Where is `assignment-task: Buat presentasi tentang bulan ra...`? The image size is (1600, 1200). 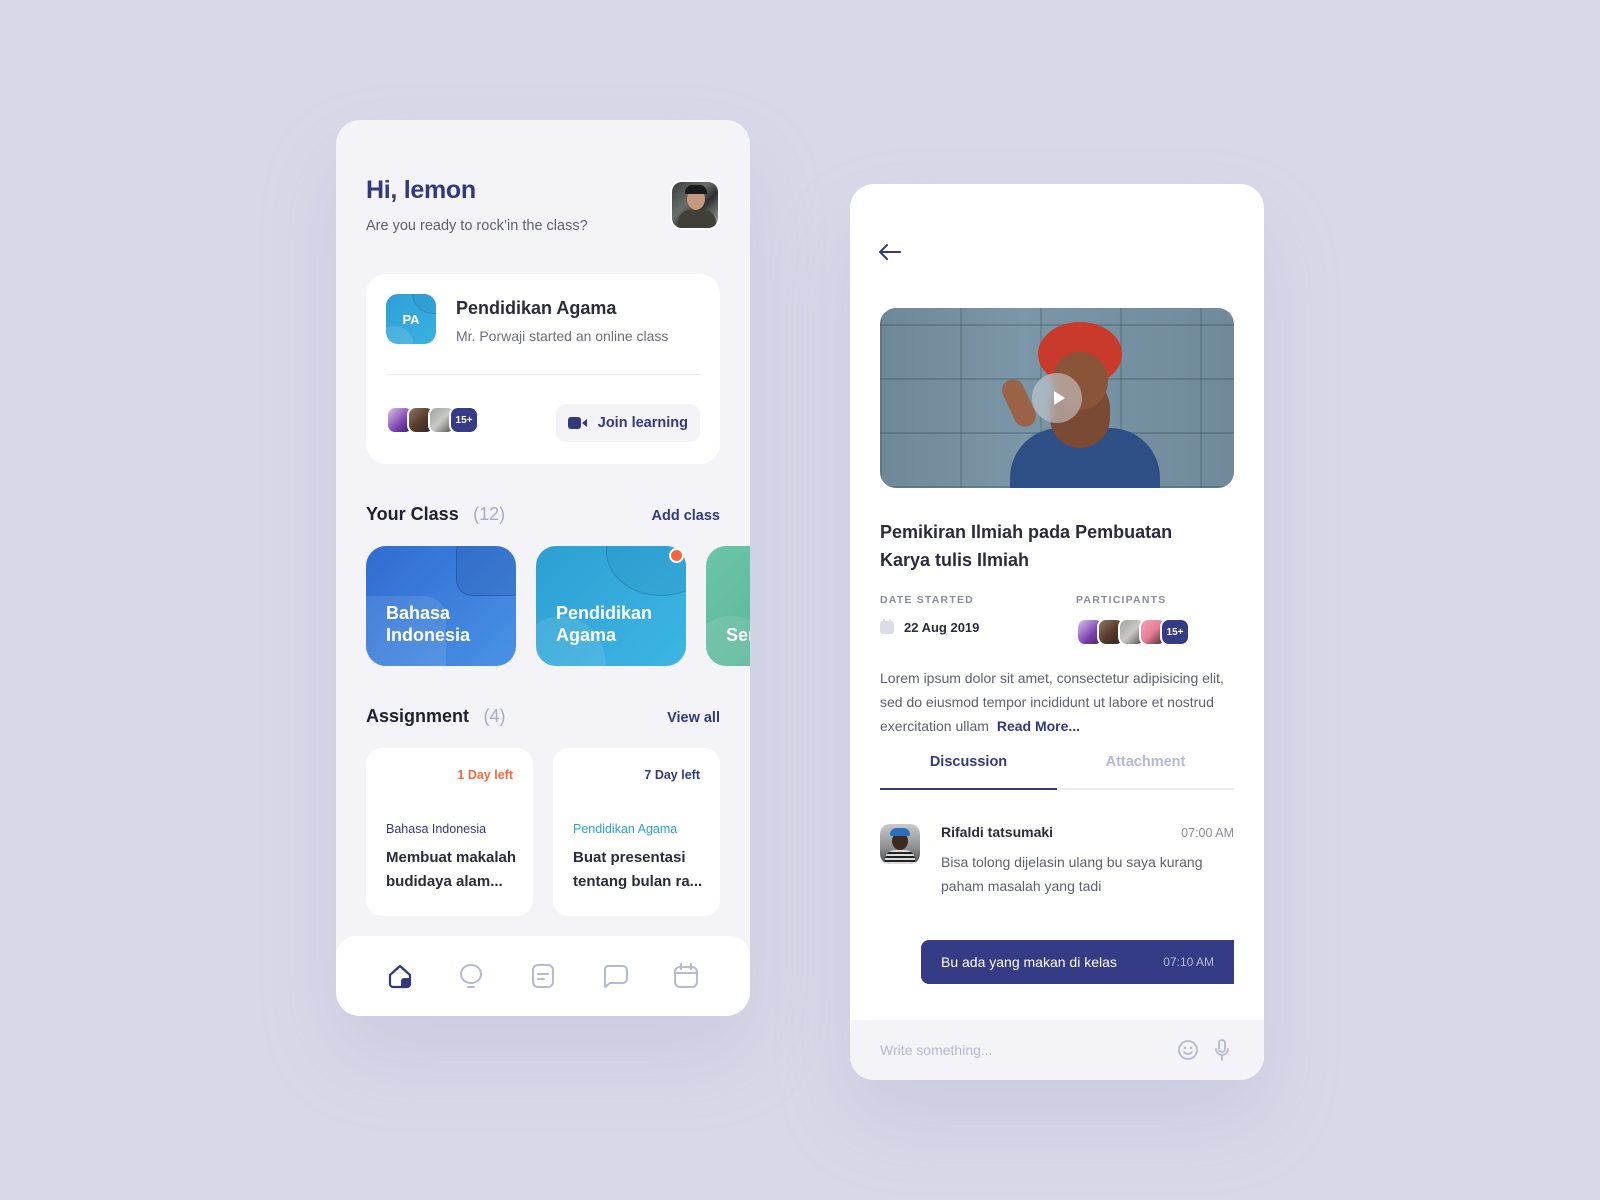
assignment-task: Buat presentasi tentang bulan ra... is located at coordinates (638, 869).